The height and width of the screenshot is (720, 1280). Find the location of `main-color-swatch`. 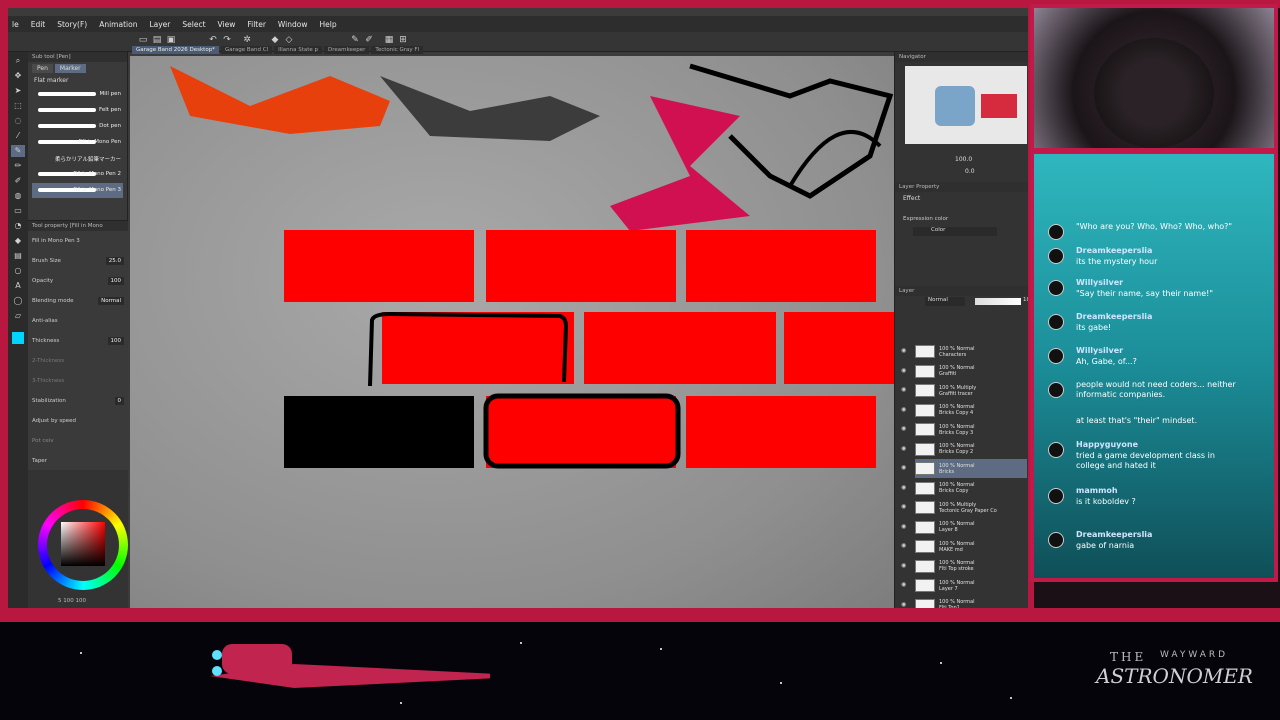

main-color-swatch is located at coordinates (18, 338).